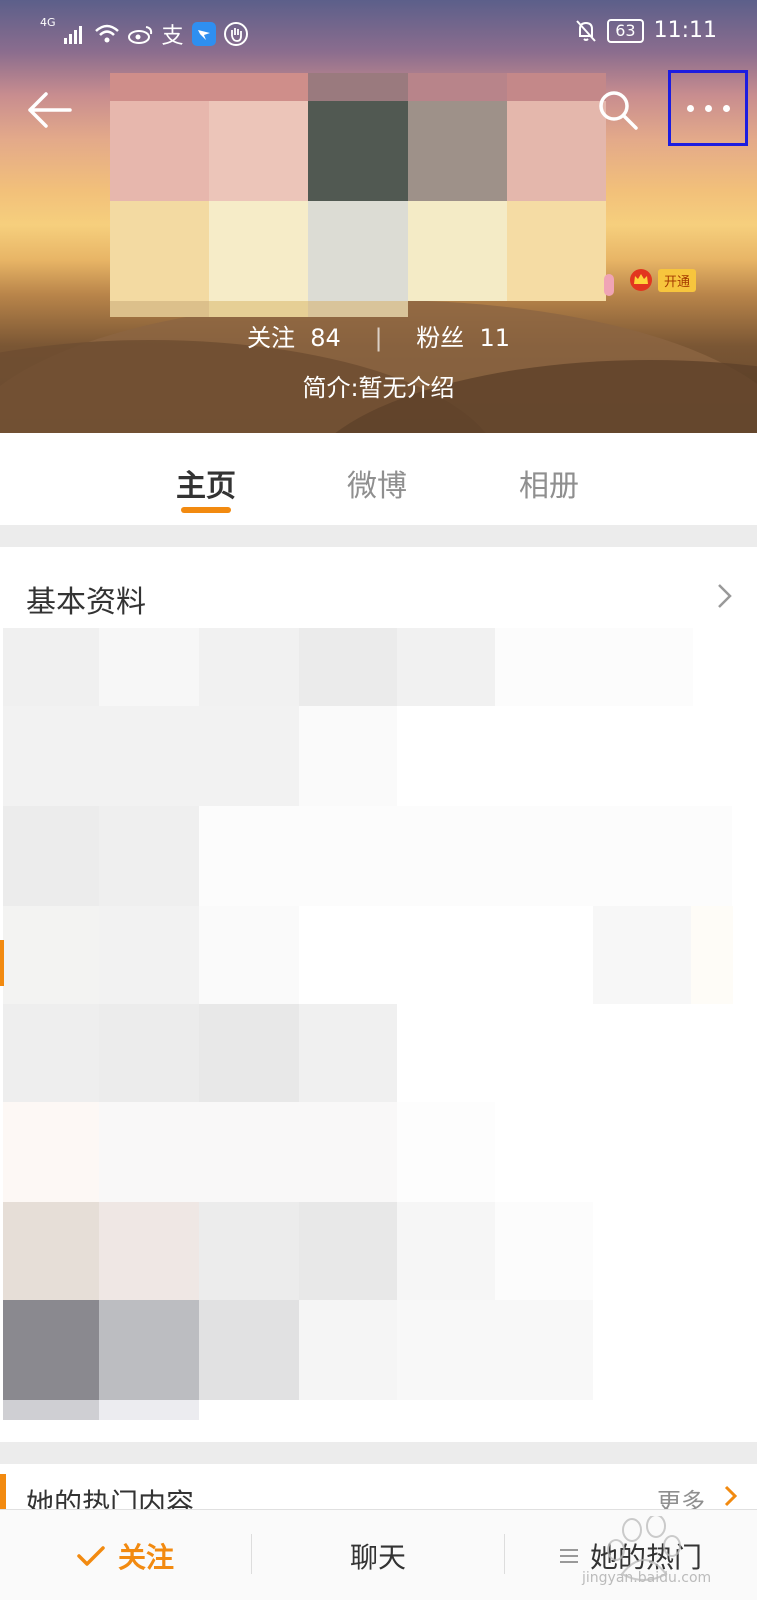  I want to click on follow-button: 关注, so click(125, 1555).